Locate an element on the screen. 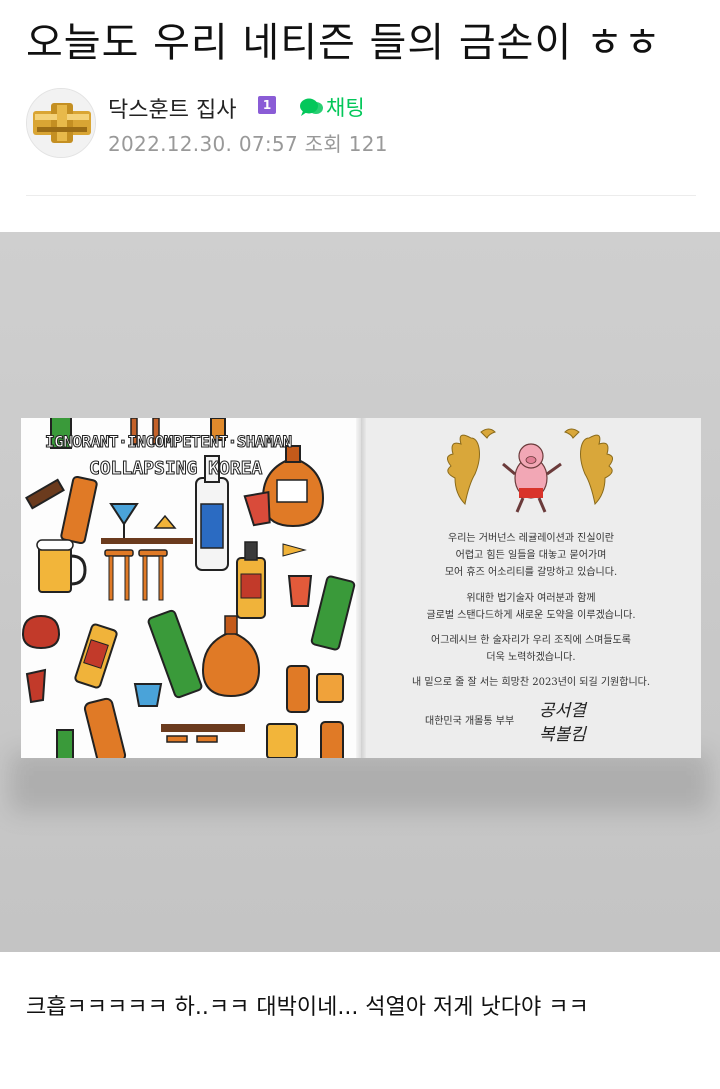  chat-bubble-icon is located at coordinates (311, 107).